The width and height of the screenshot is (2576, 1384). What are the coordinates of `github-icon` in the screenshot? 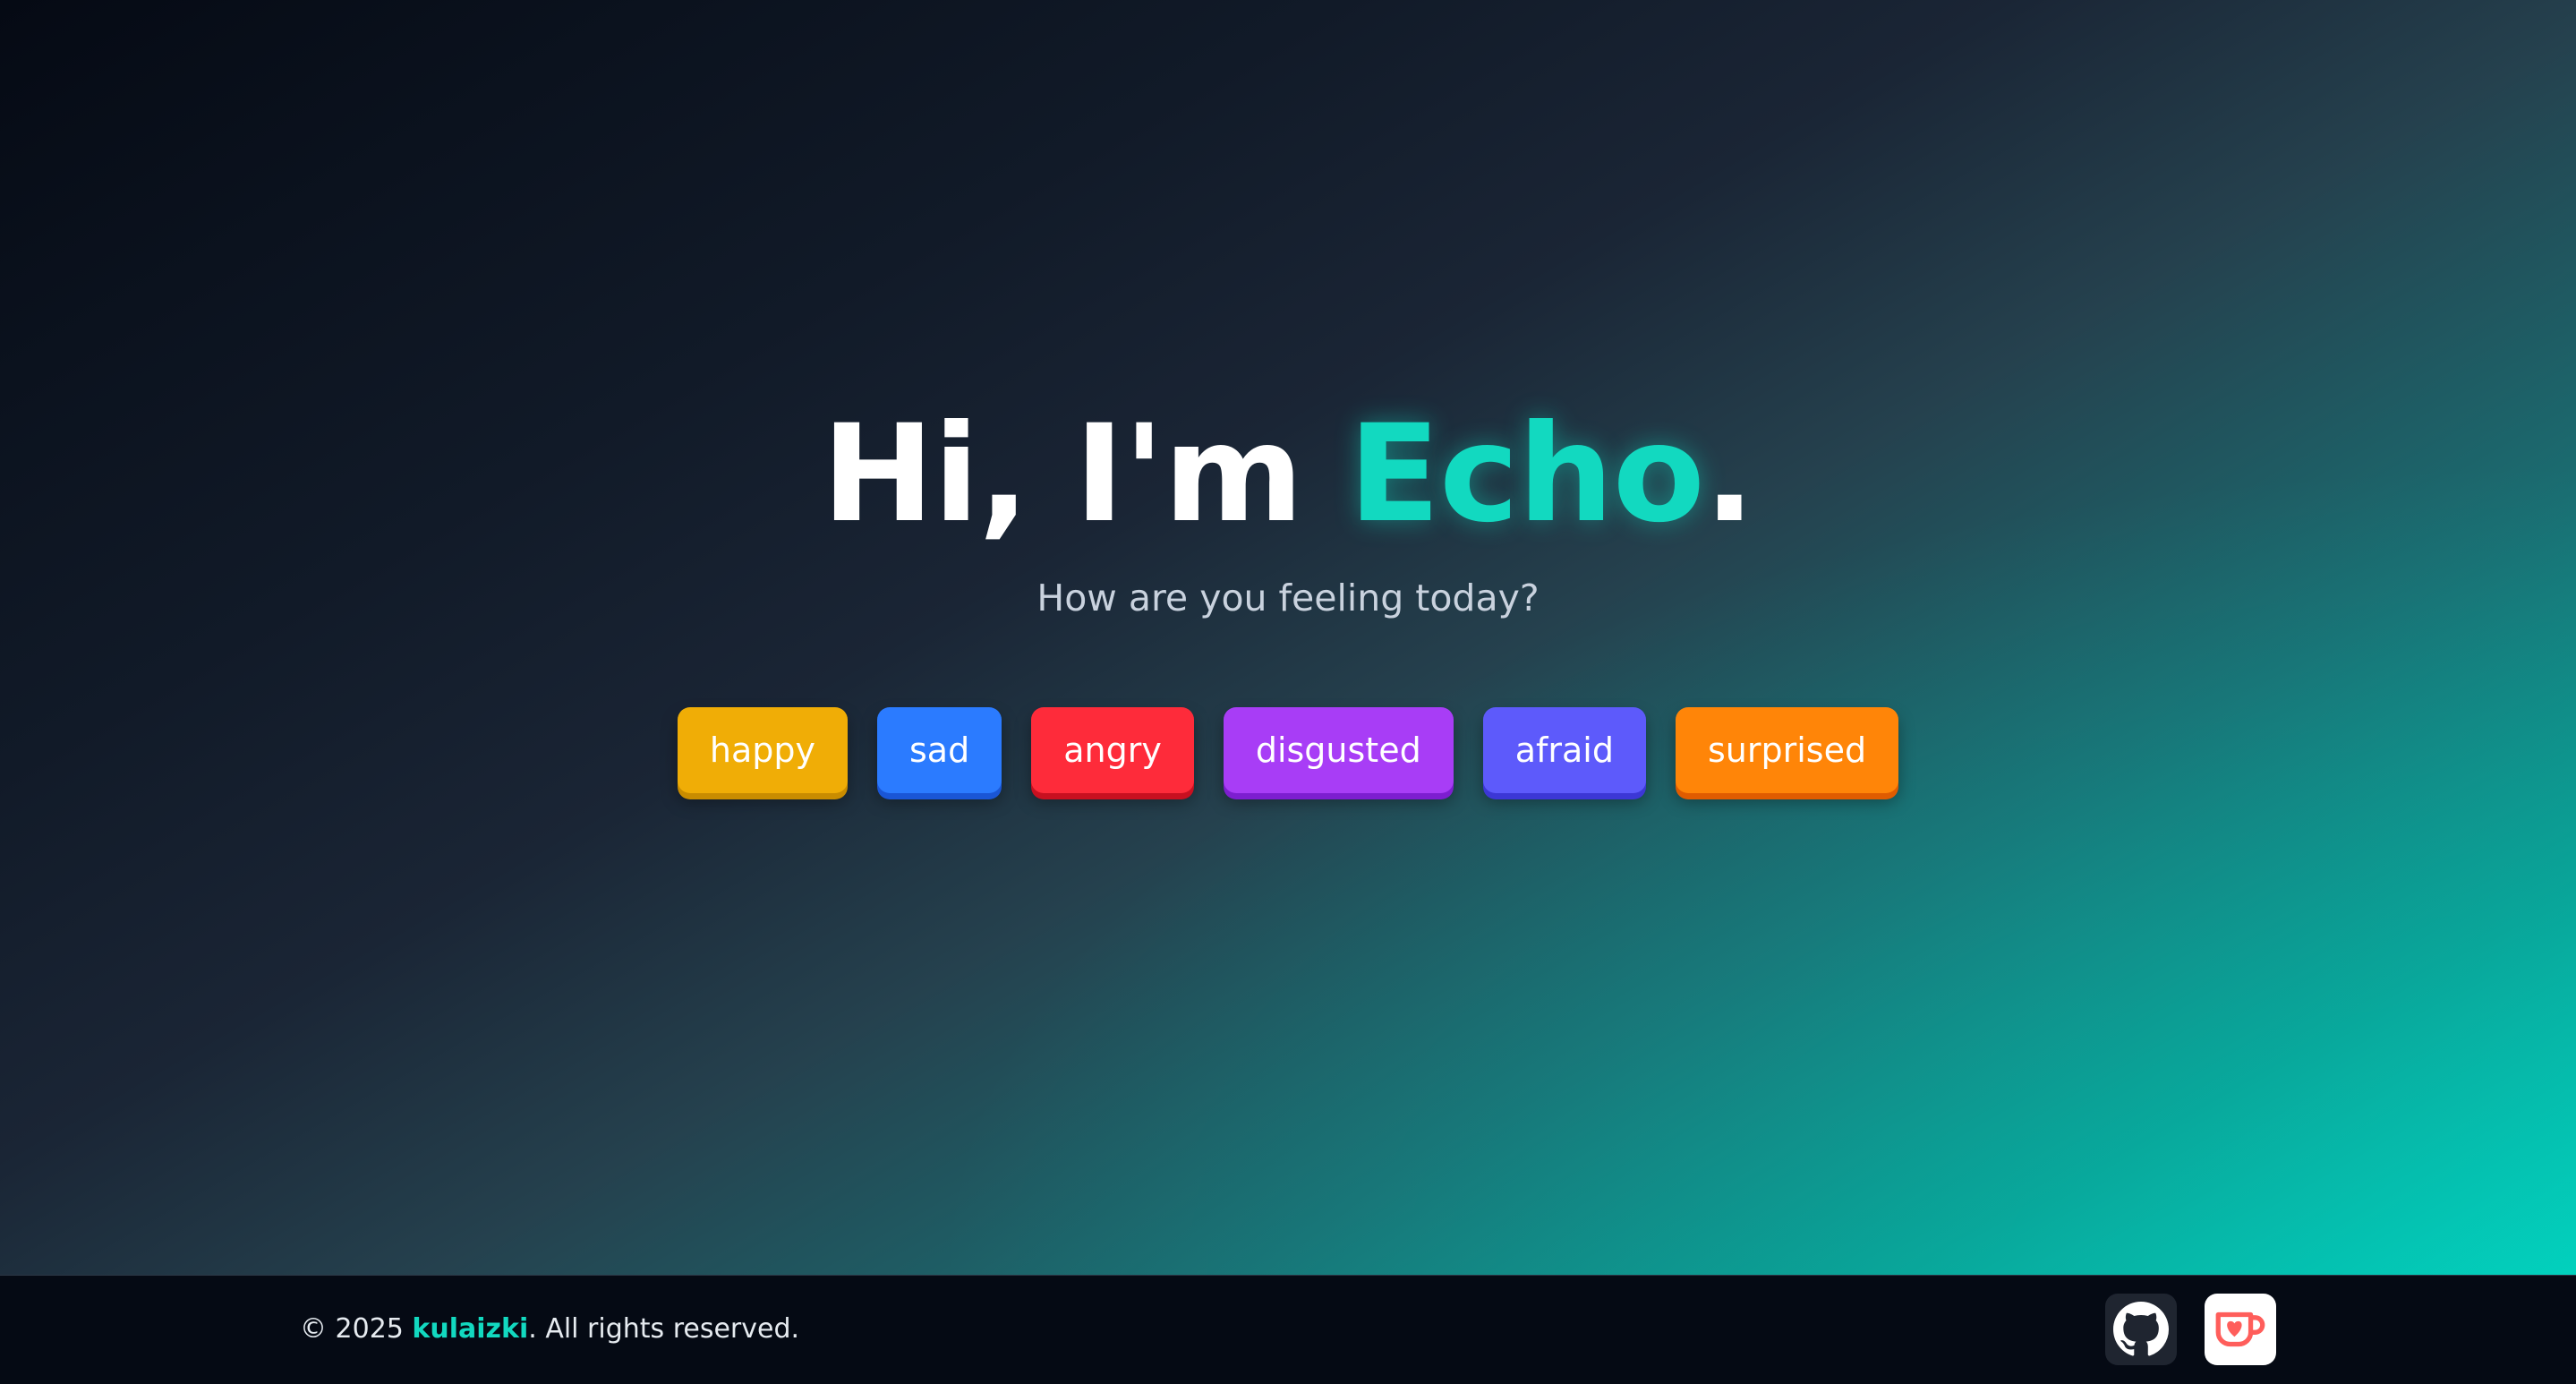 It's located at (2141, 1329).